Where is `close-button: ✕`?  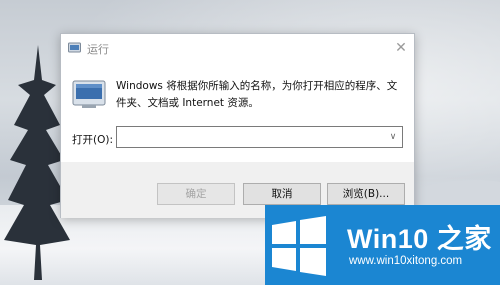 close-button: ✕ is located at coordinates (401, 48).